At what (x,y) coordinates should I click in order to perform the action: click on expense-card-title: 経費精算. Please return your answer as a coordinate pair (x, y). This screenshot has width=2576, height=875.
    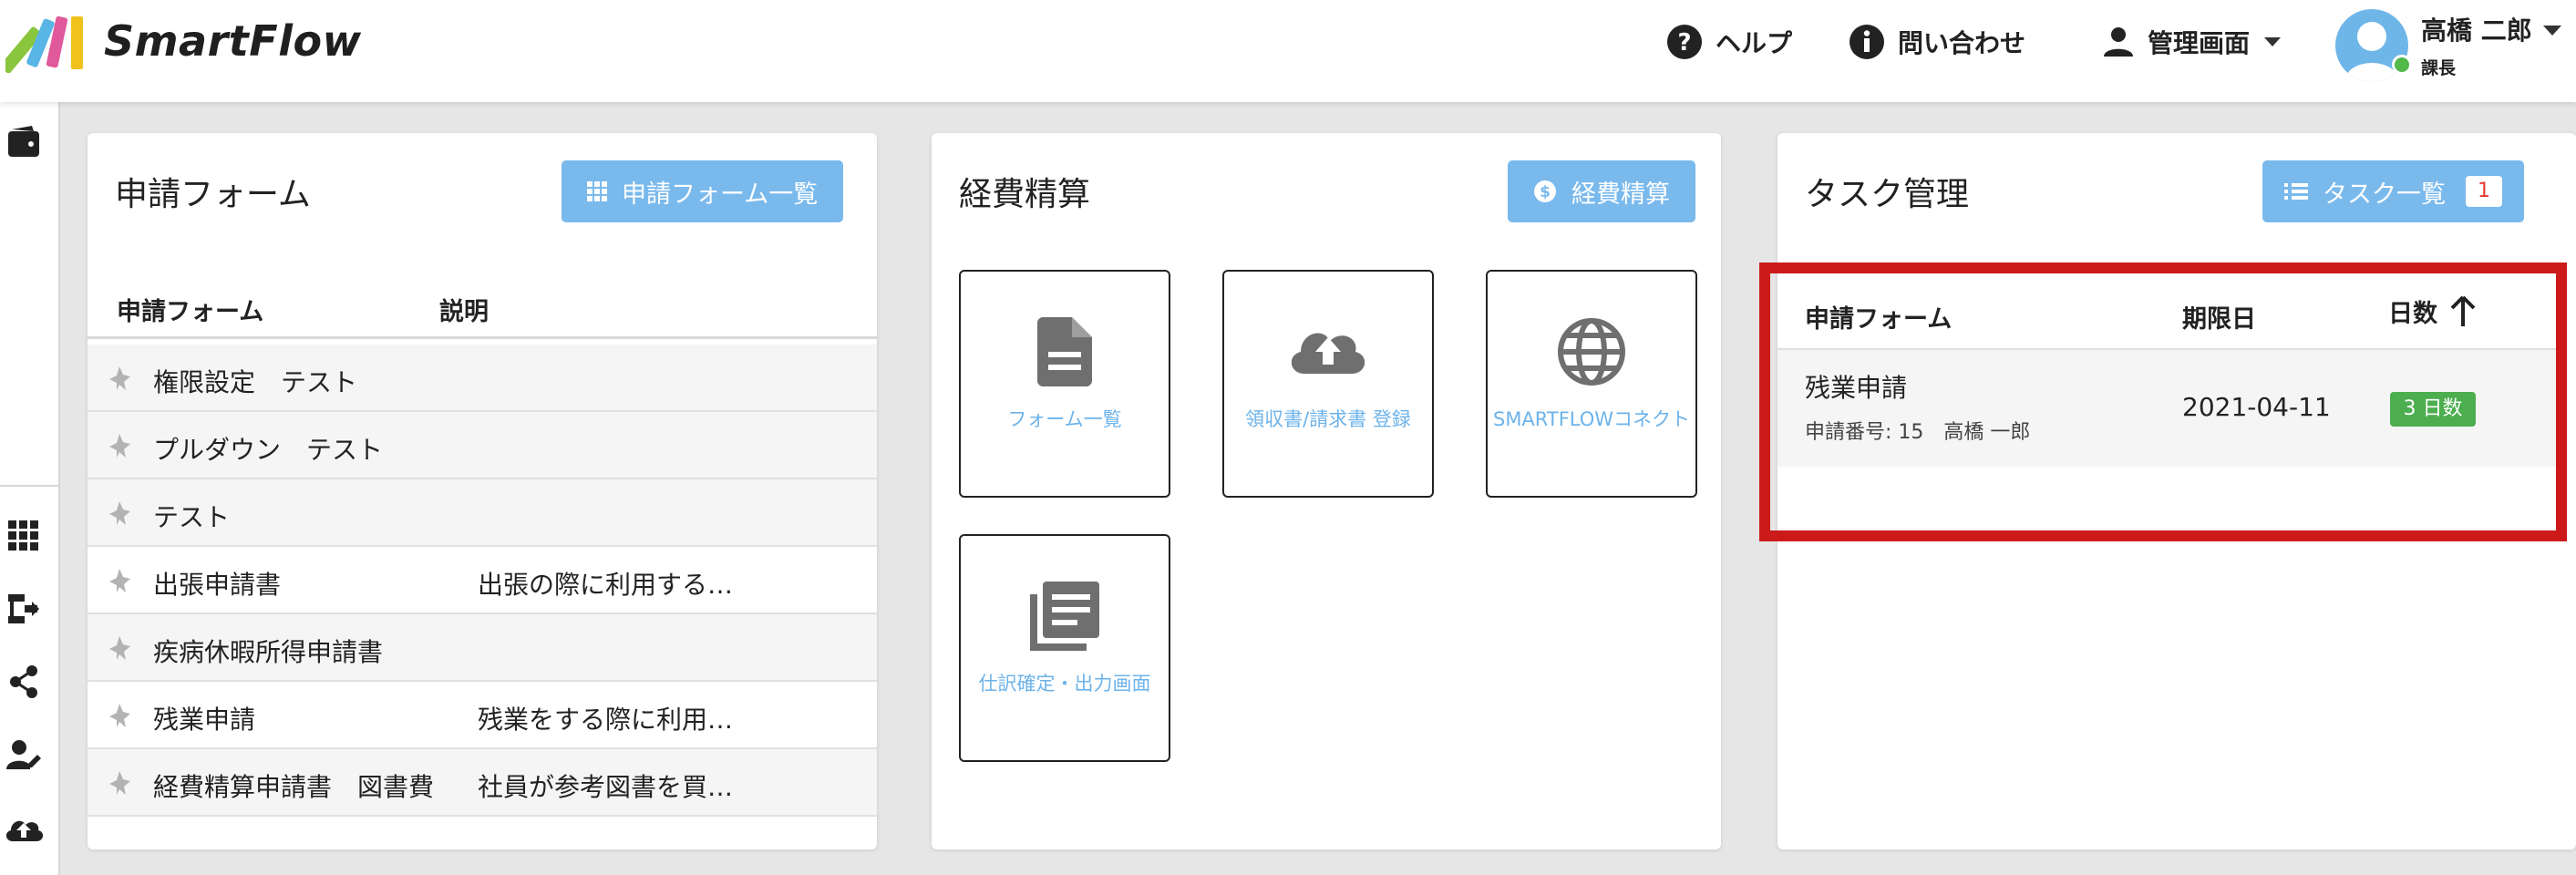
    Looking at the image, I should click on (1025, 195).